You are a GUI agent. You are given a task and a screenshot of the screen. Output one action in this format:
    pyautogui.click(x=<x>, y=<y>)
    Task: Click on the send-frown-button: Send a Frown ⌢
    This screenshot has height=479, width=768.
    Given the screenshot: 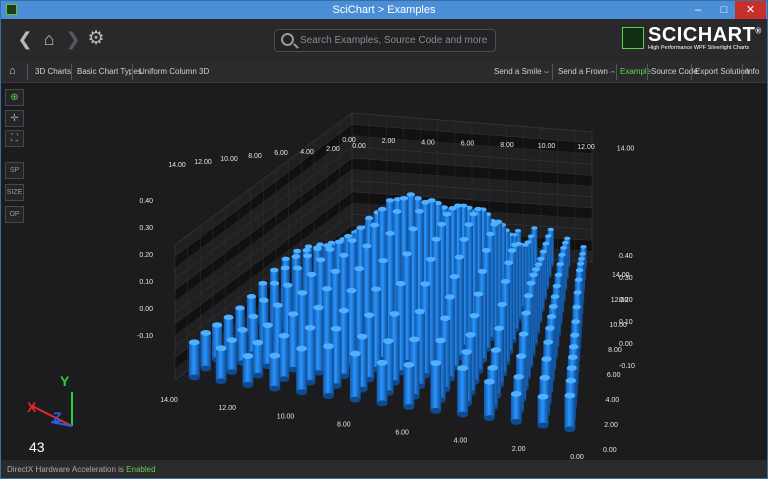 What is the action you would take?
    pyautogui.click(x=586, y=72)
    